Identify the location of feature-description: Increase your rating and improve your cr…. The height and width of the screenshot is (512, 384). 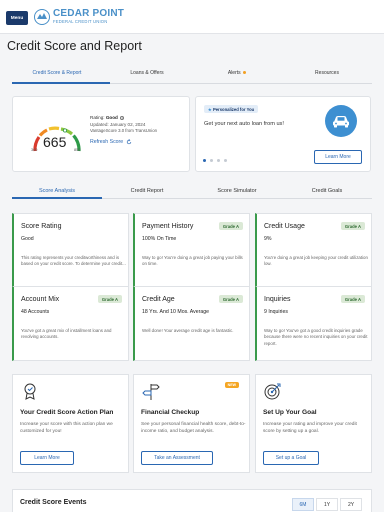
(310, 428).